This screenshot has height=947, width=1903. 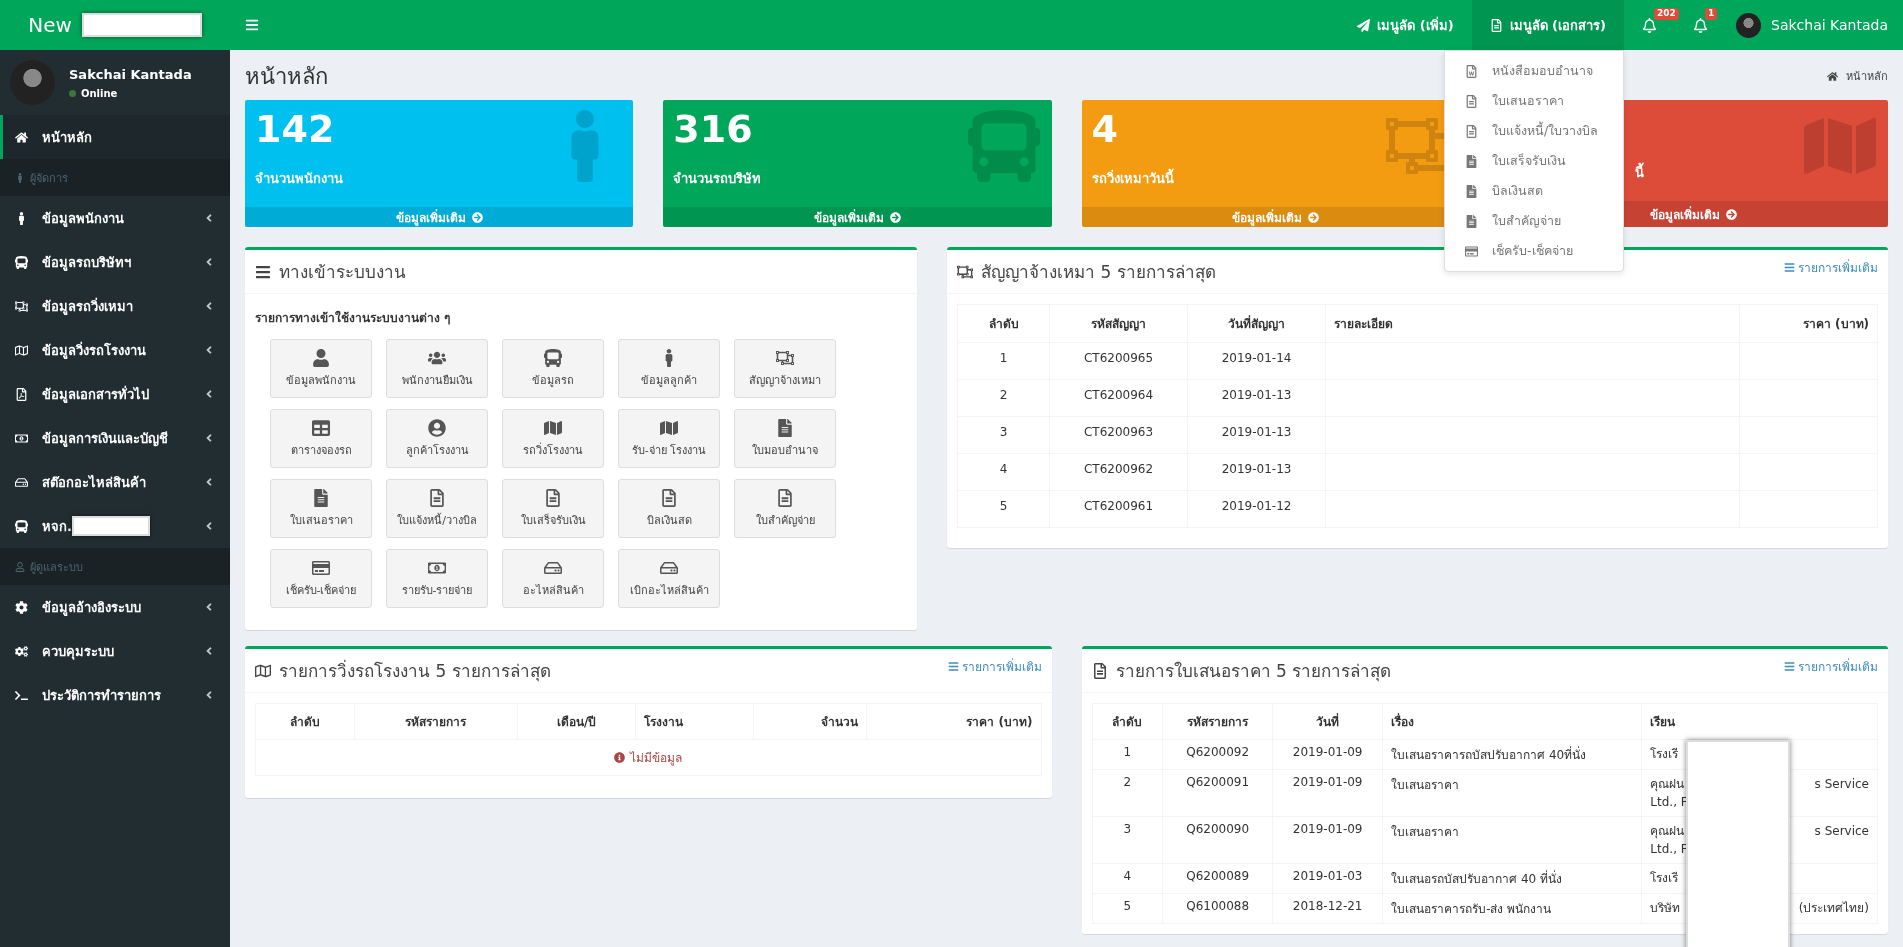 I want to click on sidebar-item: ประวัติการทำรายการ, so click(x=115, y=695).